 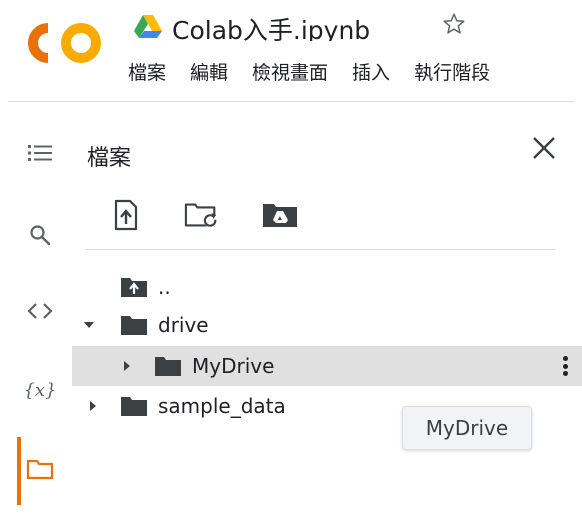 What do you see at coordinates (452, 71) in the screenshot?
I see `menu-runtime: 執行階段` at bounding box center [452, 71].